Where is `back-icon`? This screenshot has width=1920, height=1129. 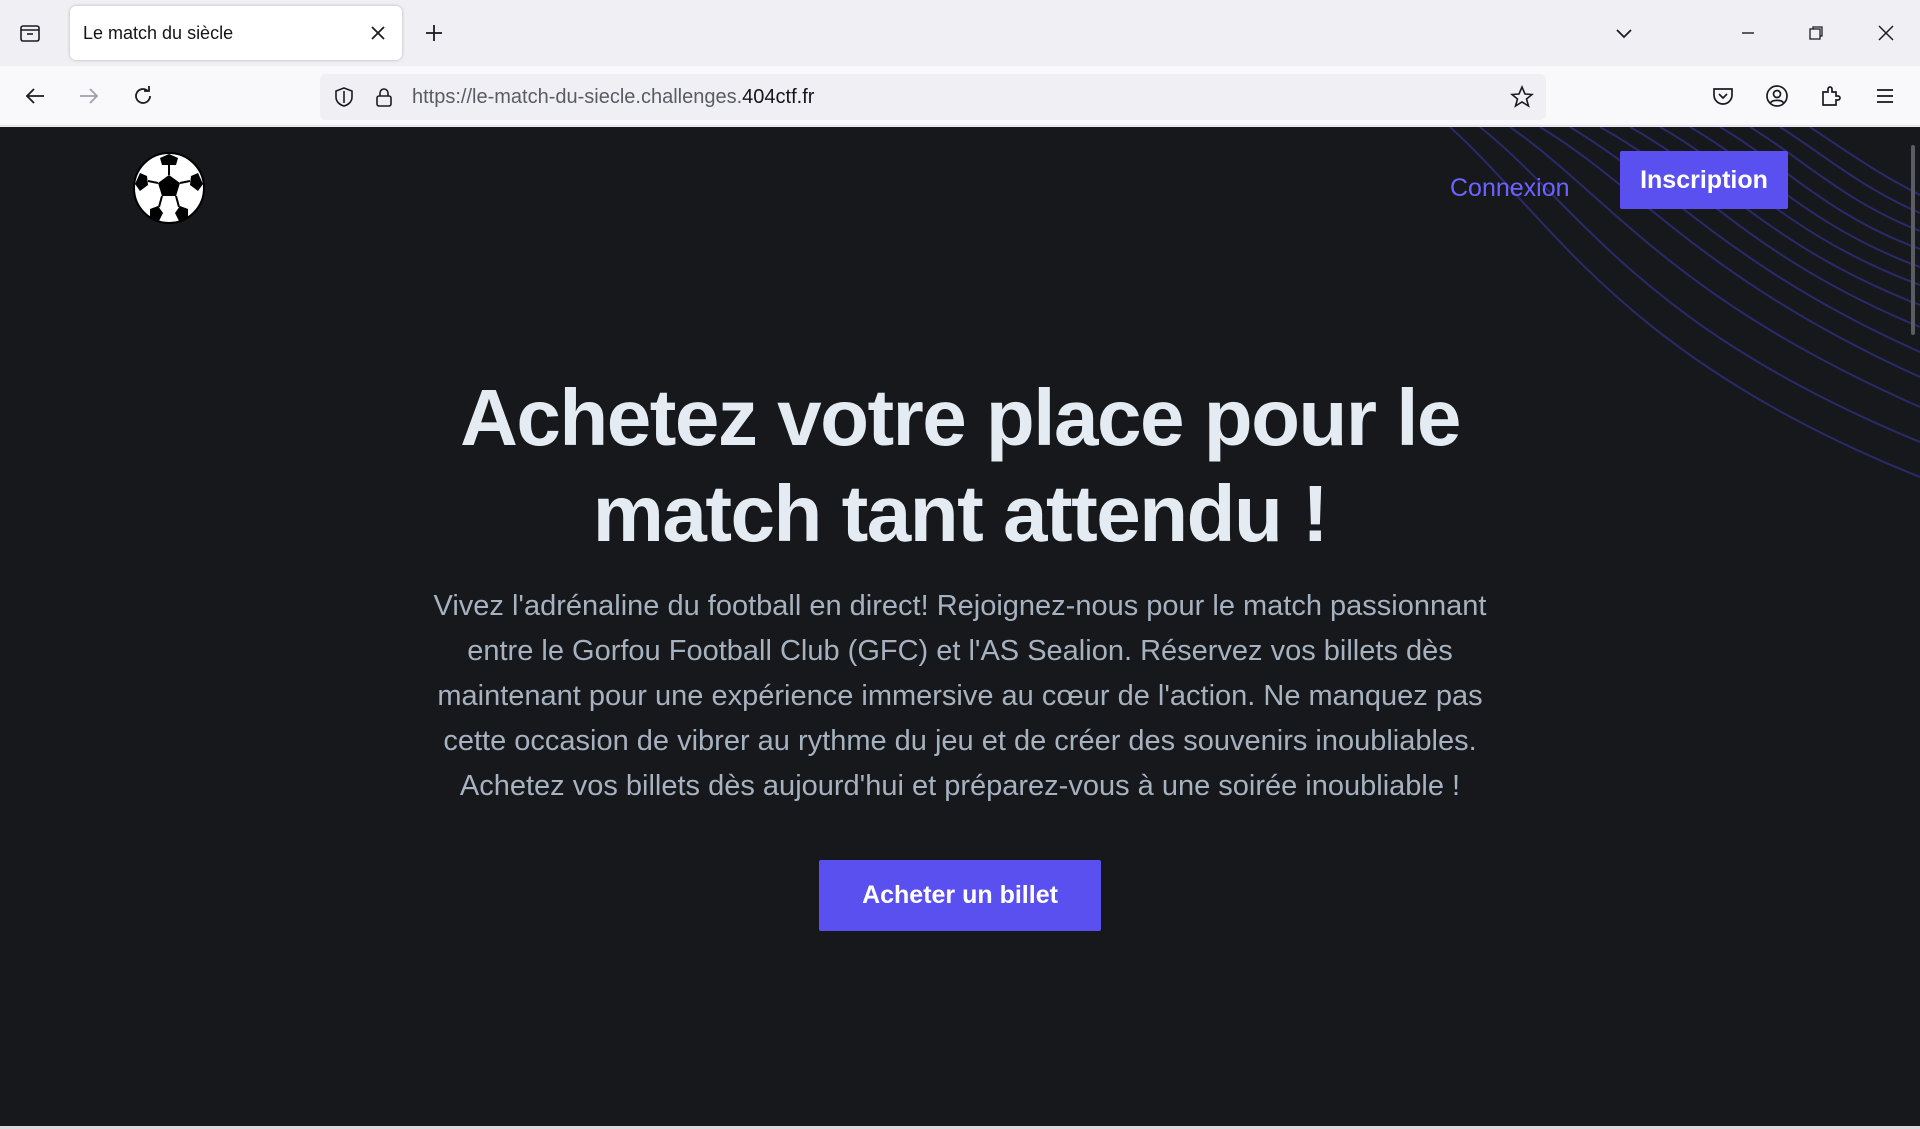 back-icon is located at coordinates (35, 96).